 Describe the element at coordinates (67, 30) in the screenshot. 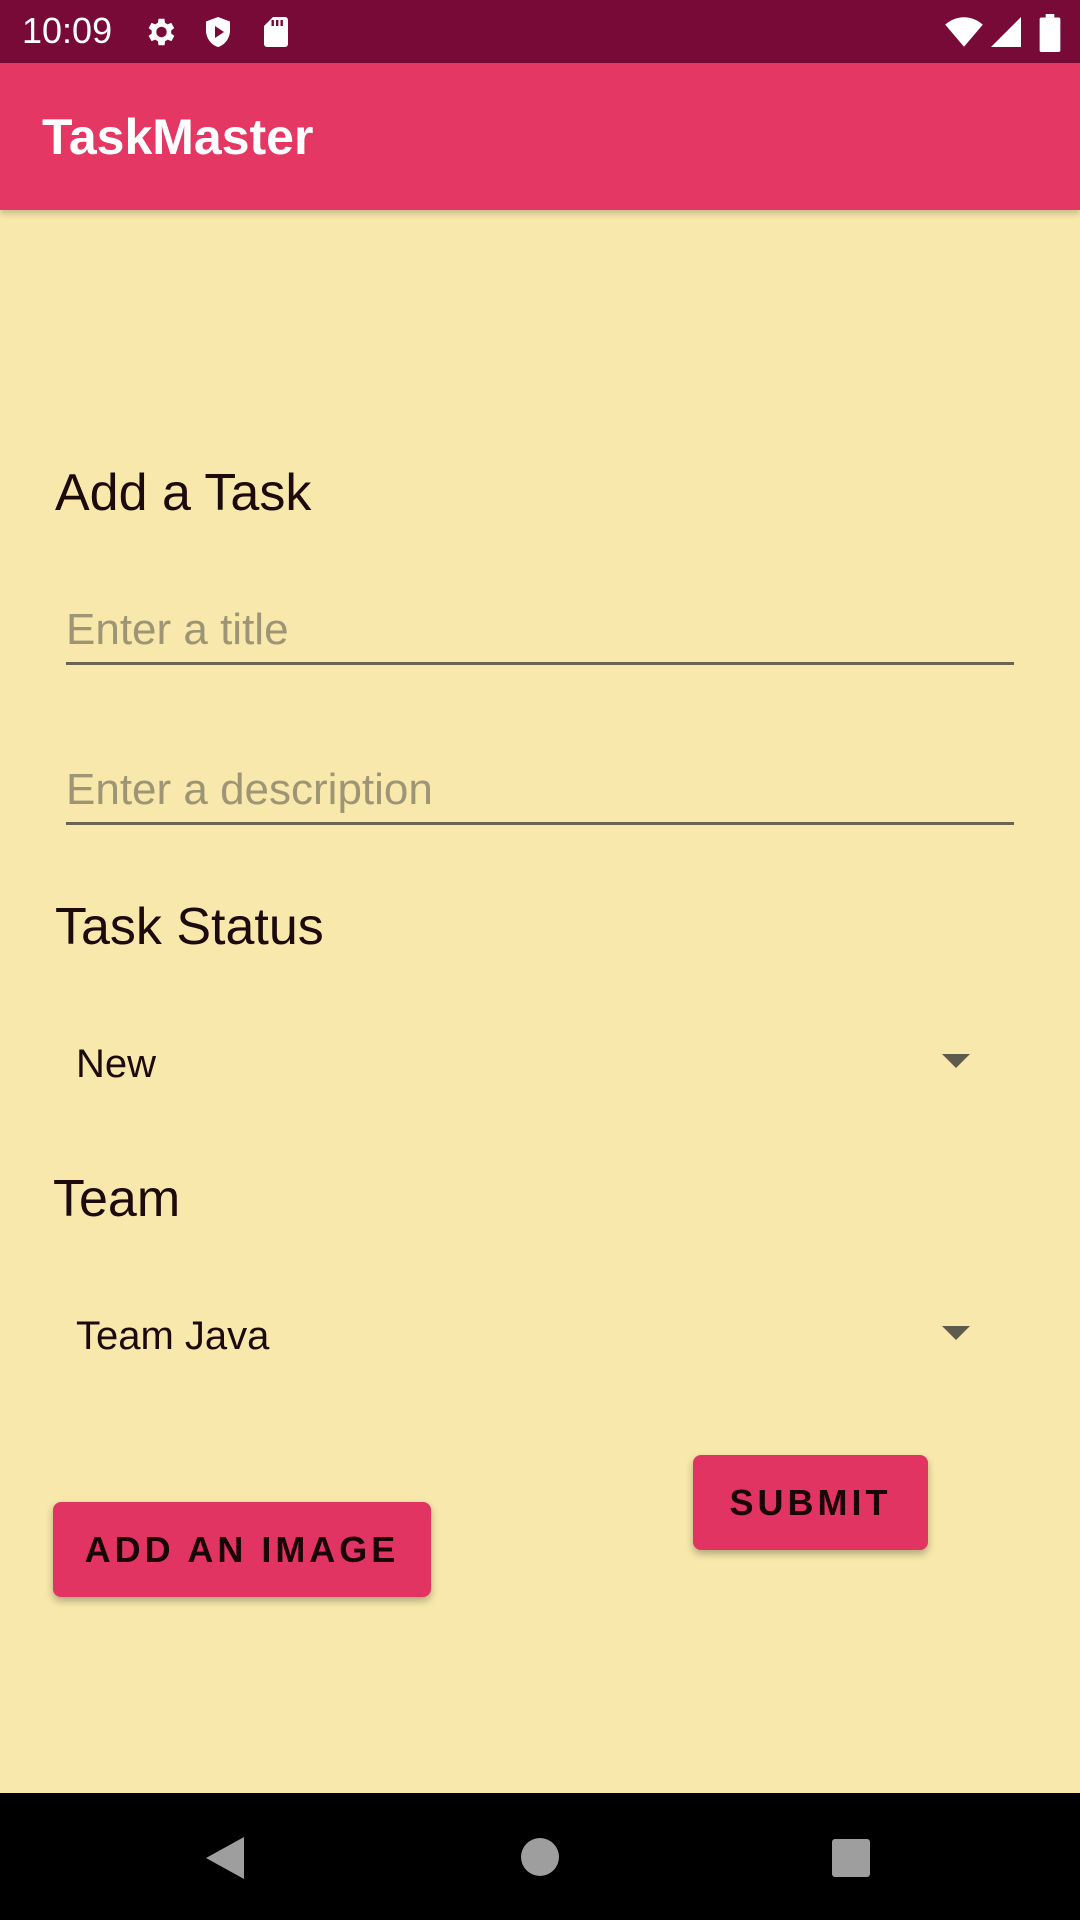

I see `status-time: 10:09` at that location.